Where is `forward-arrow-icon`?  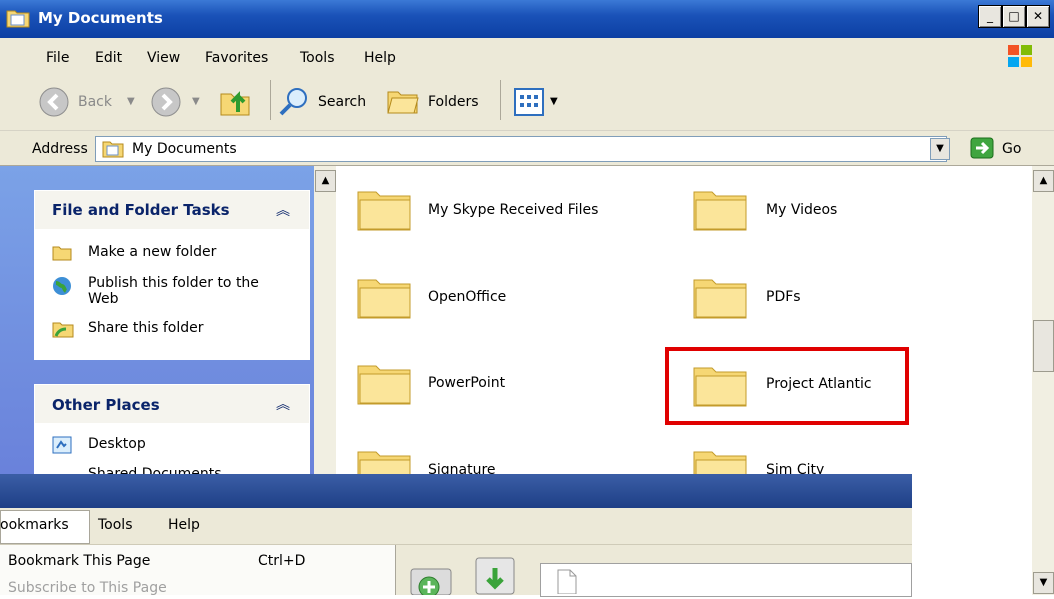 forward-arrow-icon is located at coordinates (166, 102).